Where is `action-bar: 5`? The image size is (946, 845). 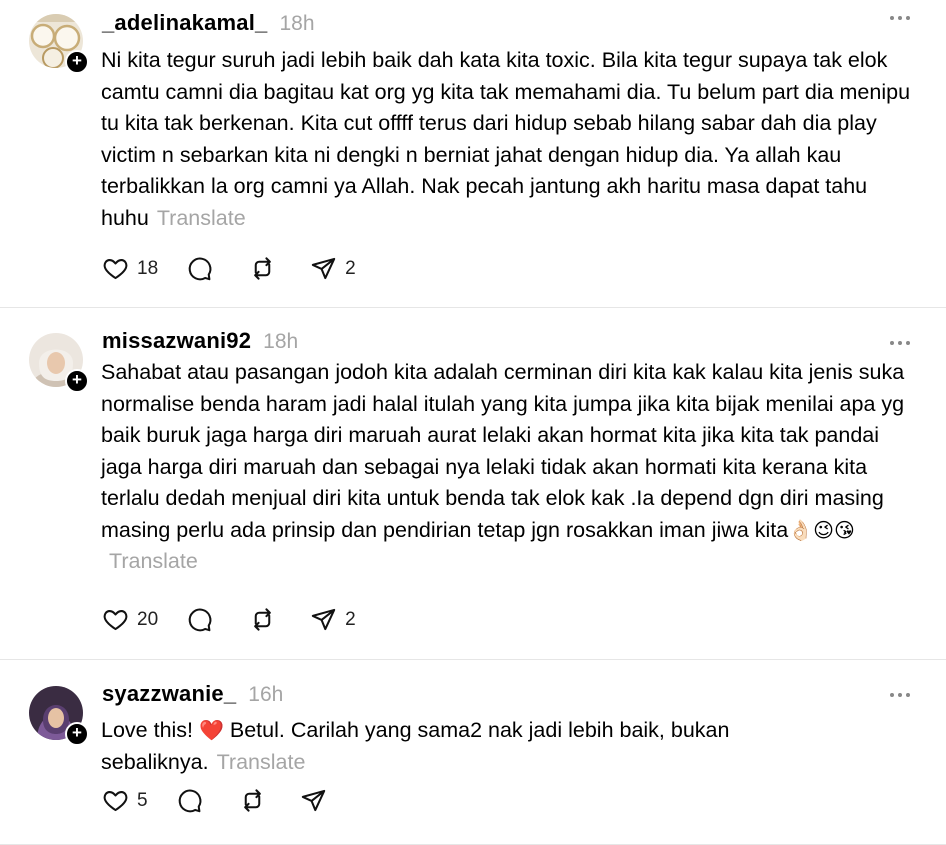
action-bar: 5 is located at coordinates (228, 800).